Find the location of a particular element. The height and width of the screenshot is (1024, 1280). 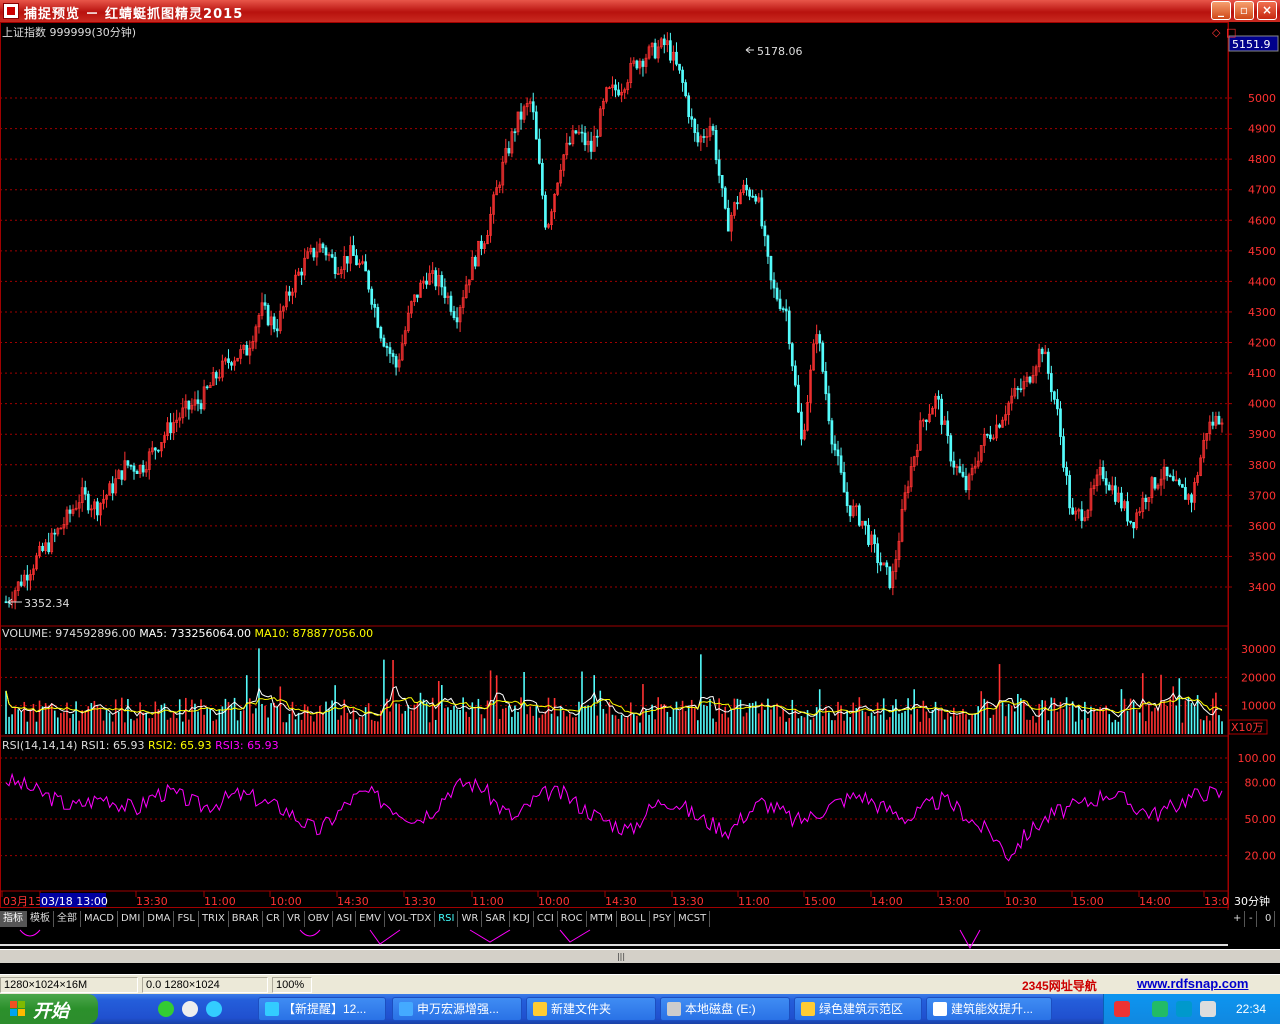

indicator-tab-cr: CR is located at coordinates (273, 919).